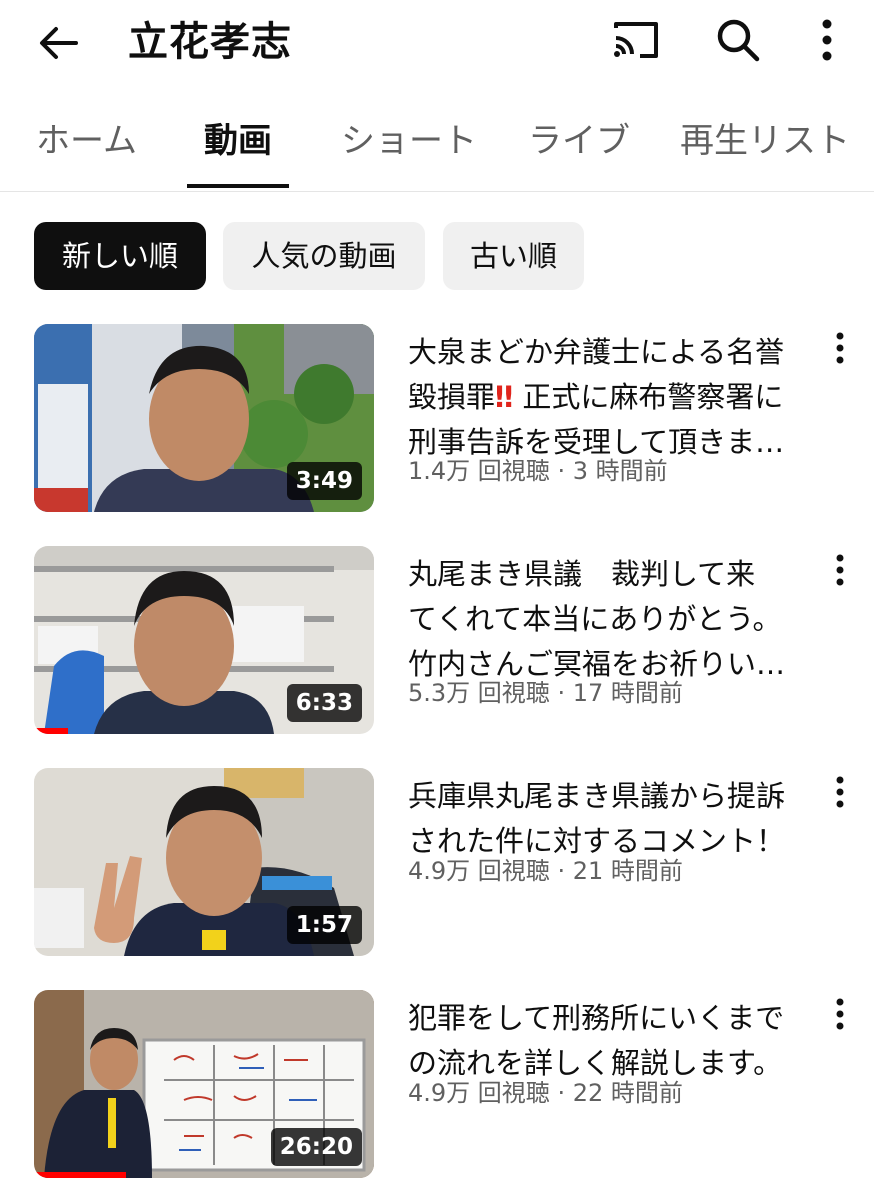 The image size is (874, 1200). What do you see at coordinates (204, 418) in the screenshot?
I see `video-thumbnail: 3:49` at bounding box center [204, 418].